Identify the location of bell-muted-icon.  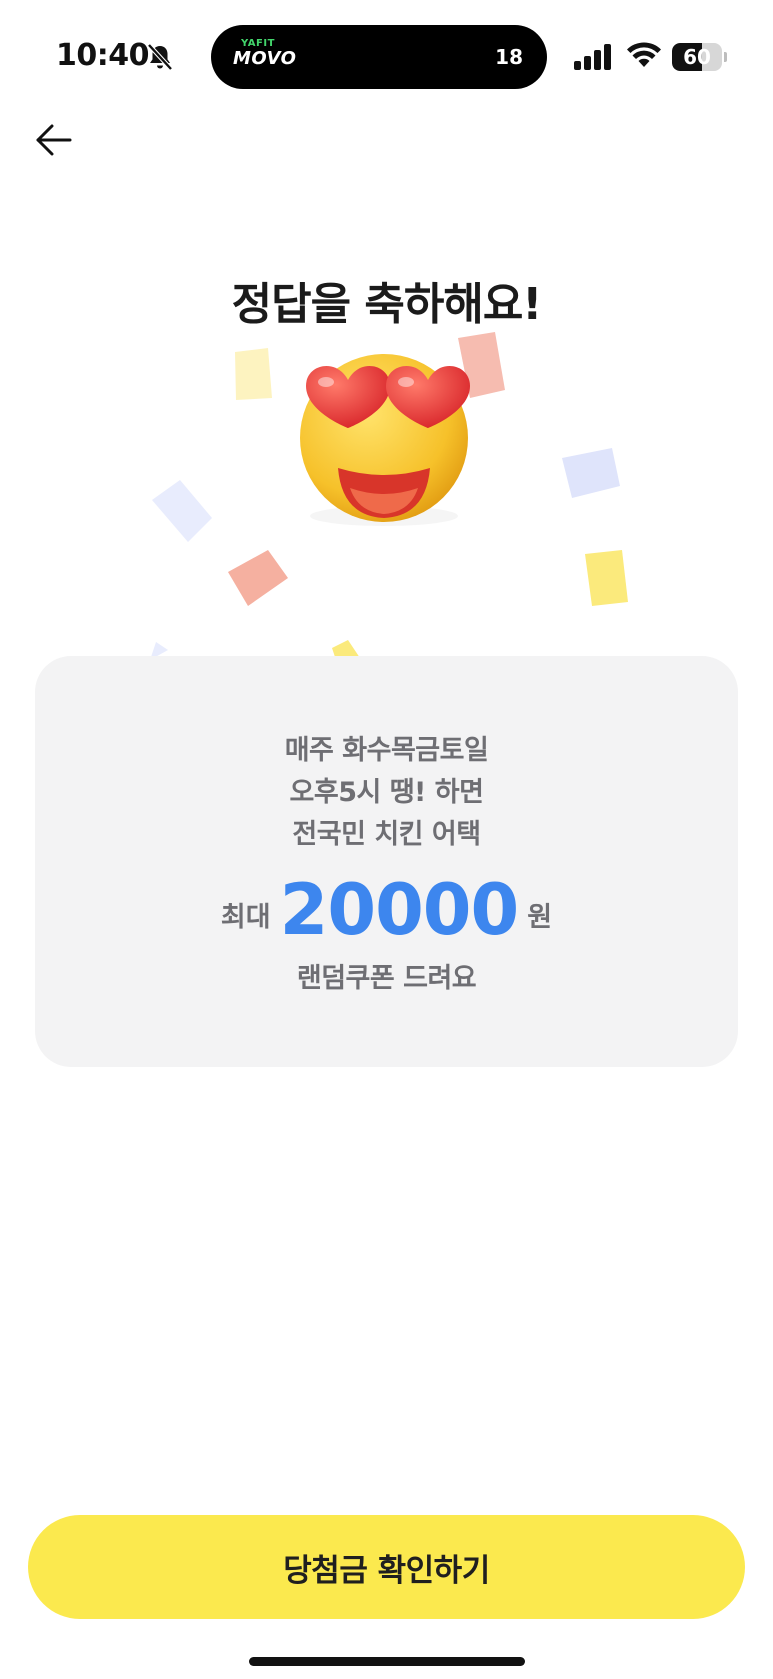
(160, 57).